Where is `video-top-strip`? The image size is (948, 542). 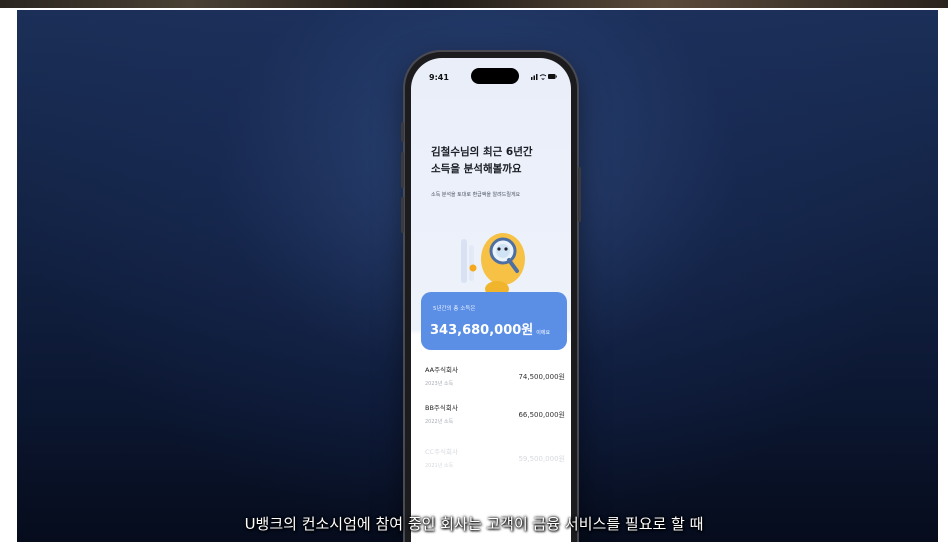 video-top-strip is located at coordinates (474, 4).